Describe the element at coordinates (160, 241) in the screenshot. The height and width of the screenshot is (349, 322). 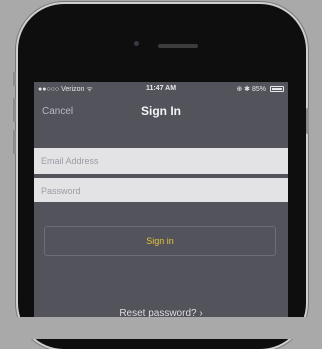
I see `sign-in-button: Sign in` at that location.